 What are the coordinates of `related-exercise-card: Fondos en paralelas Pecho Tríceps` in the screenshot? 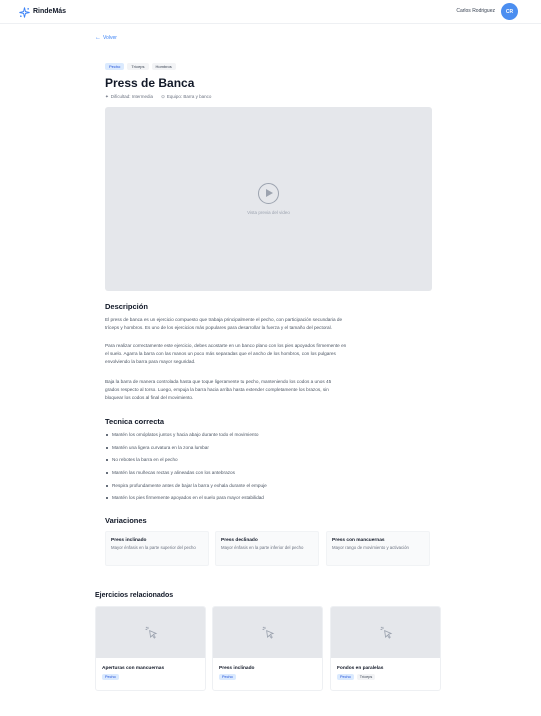 It's located at (385, 648).